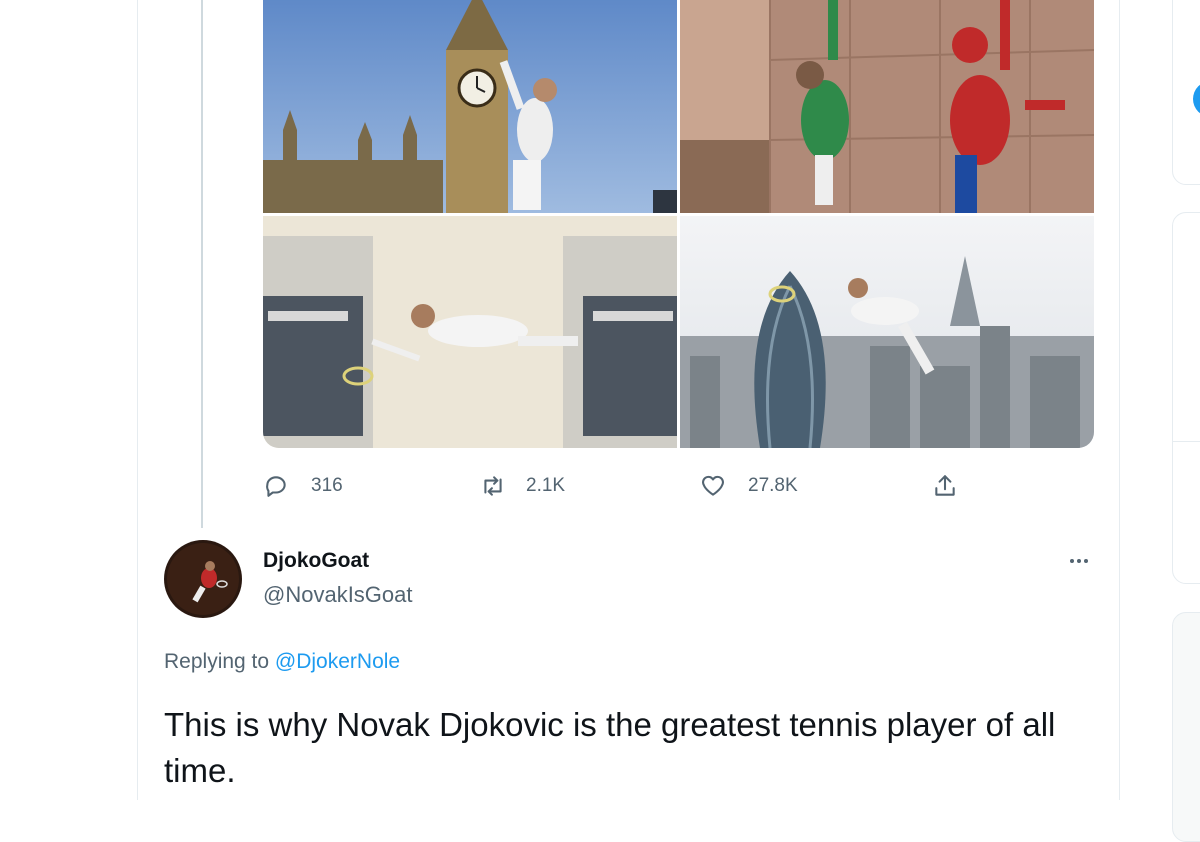  Describe the element at coordinates (337, 661) in the screenshot. I see `replying-to-link: @DjokerNole` at that location.